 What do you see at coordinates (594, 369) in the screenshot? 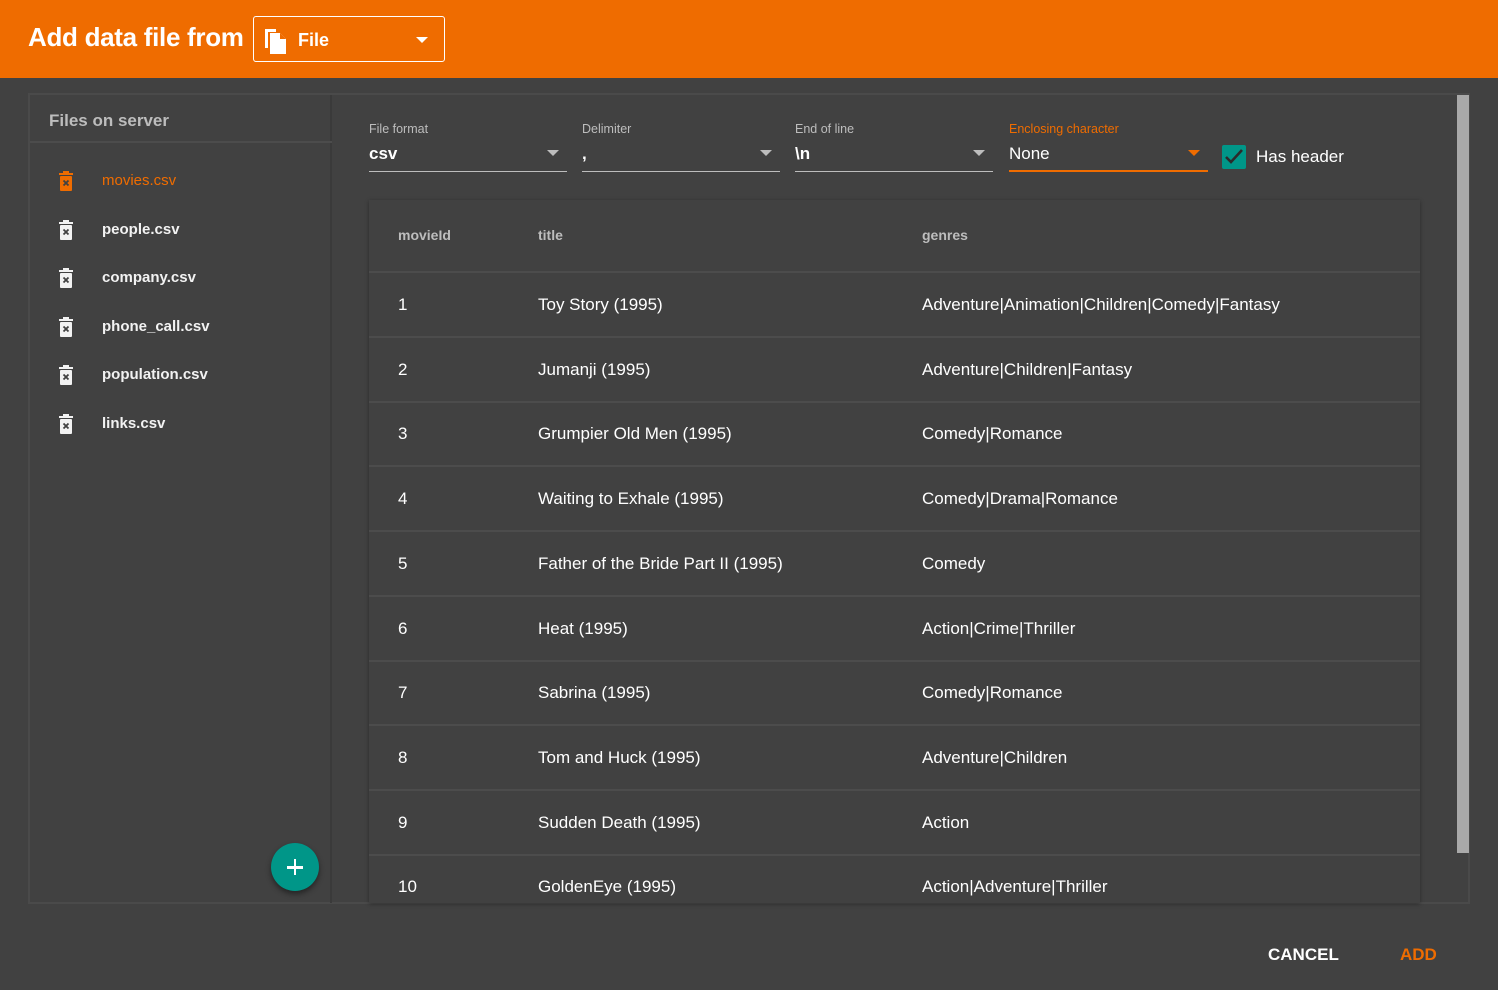
I see `cell-title: Jumanji (1995)` at bounding box center [594, 369].